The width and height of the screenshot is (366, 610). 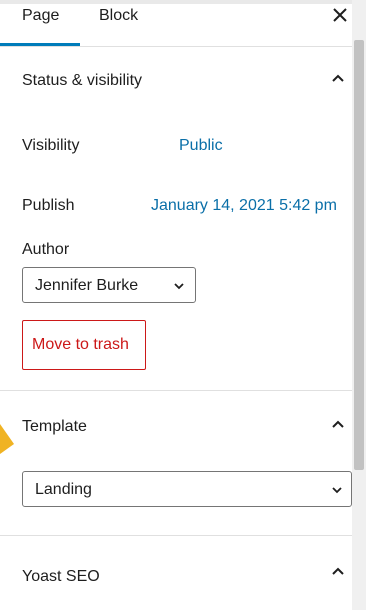 I want to click on active-tab-indicator, so click(x=40, y=44).